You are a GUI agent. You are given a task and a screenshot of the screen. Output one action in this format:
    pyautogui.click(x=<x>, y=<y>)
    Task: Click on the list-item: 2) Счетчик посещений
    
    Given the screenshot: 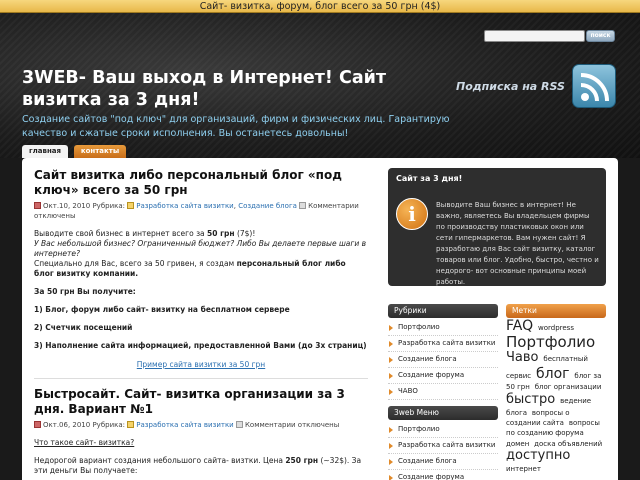 What is the action you would take?
    pyautogui.click(x=201, y=328)
    